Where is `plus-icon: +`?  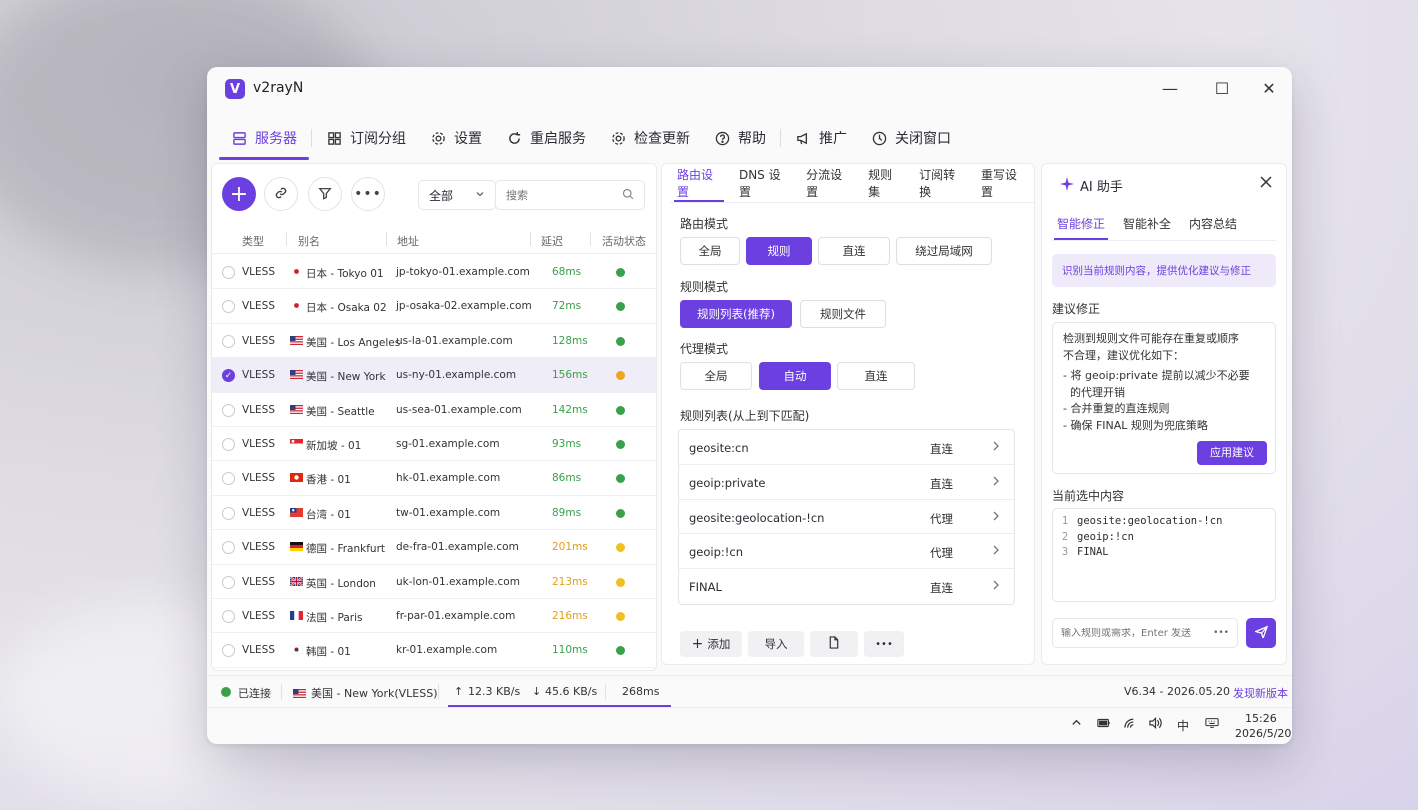
plus-icon: + is located at coordinates (239, 194).